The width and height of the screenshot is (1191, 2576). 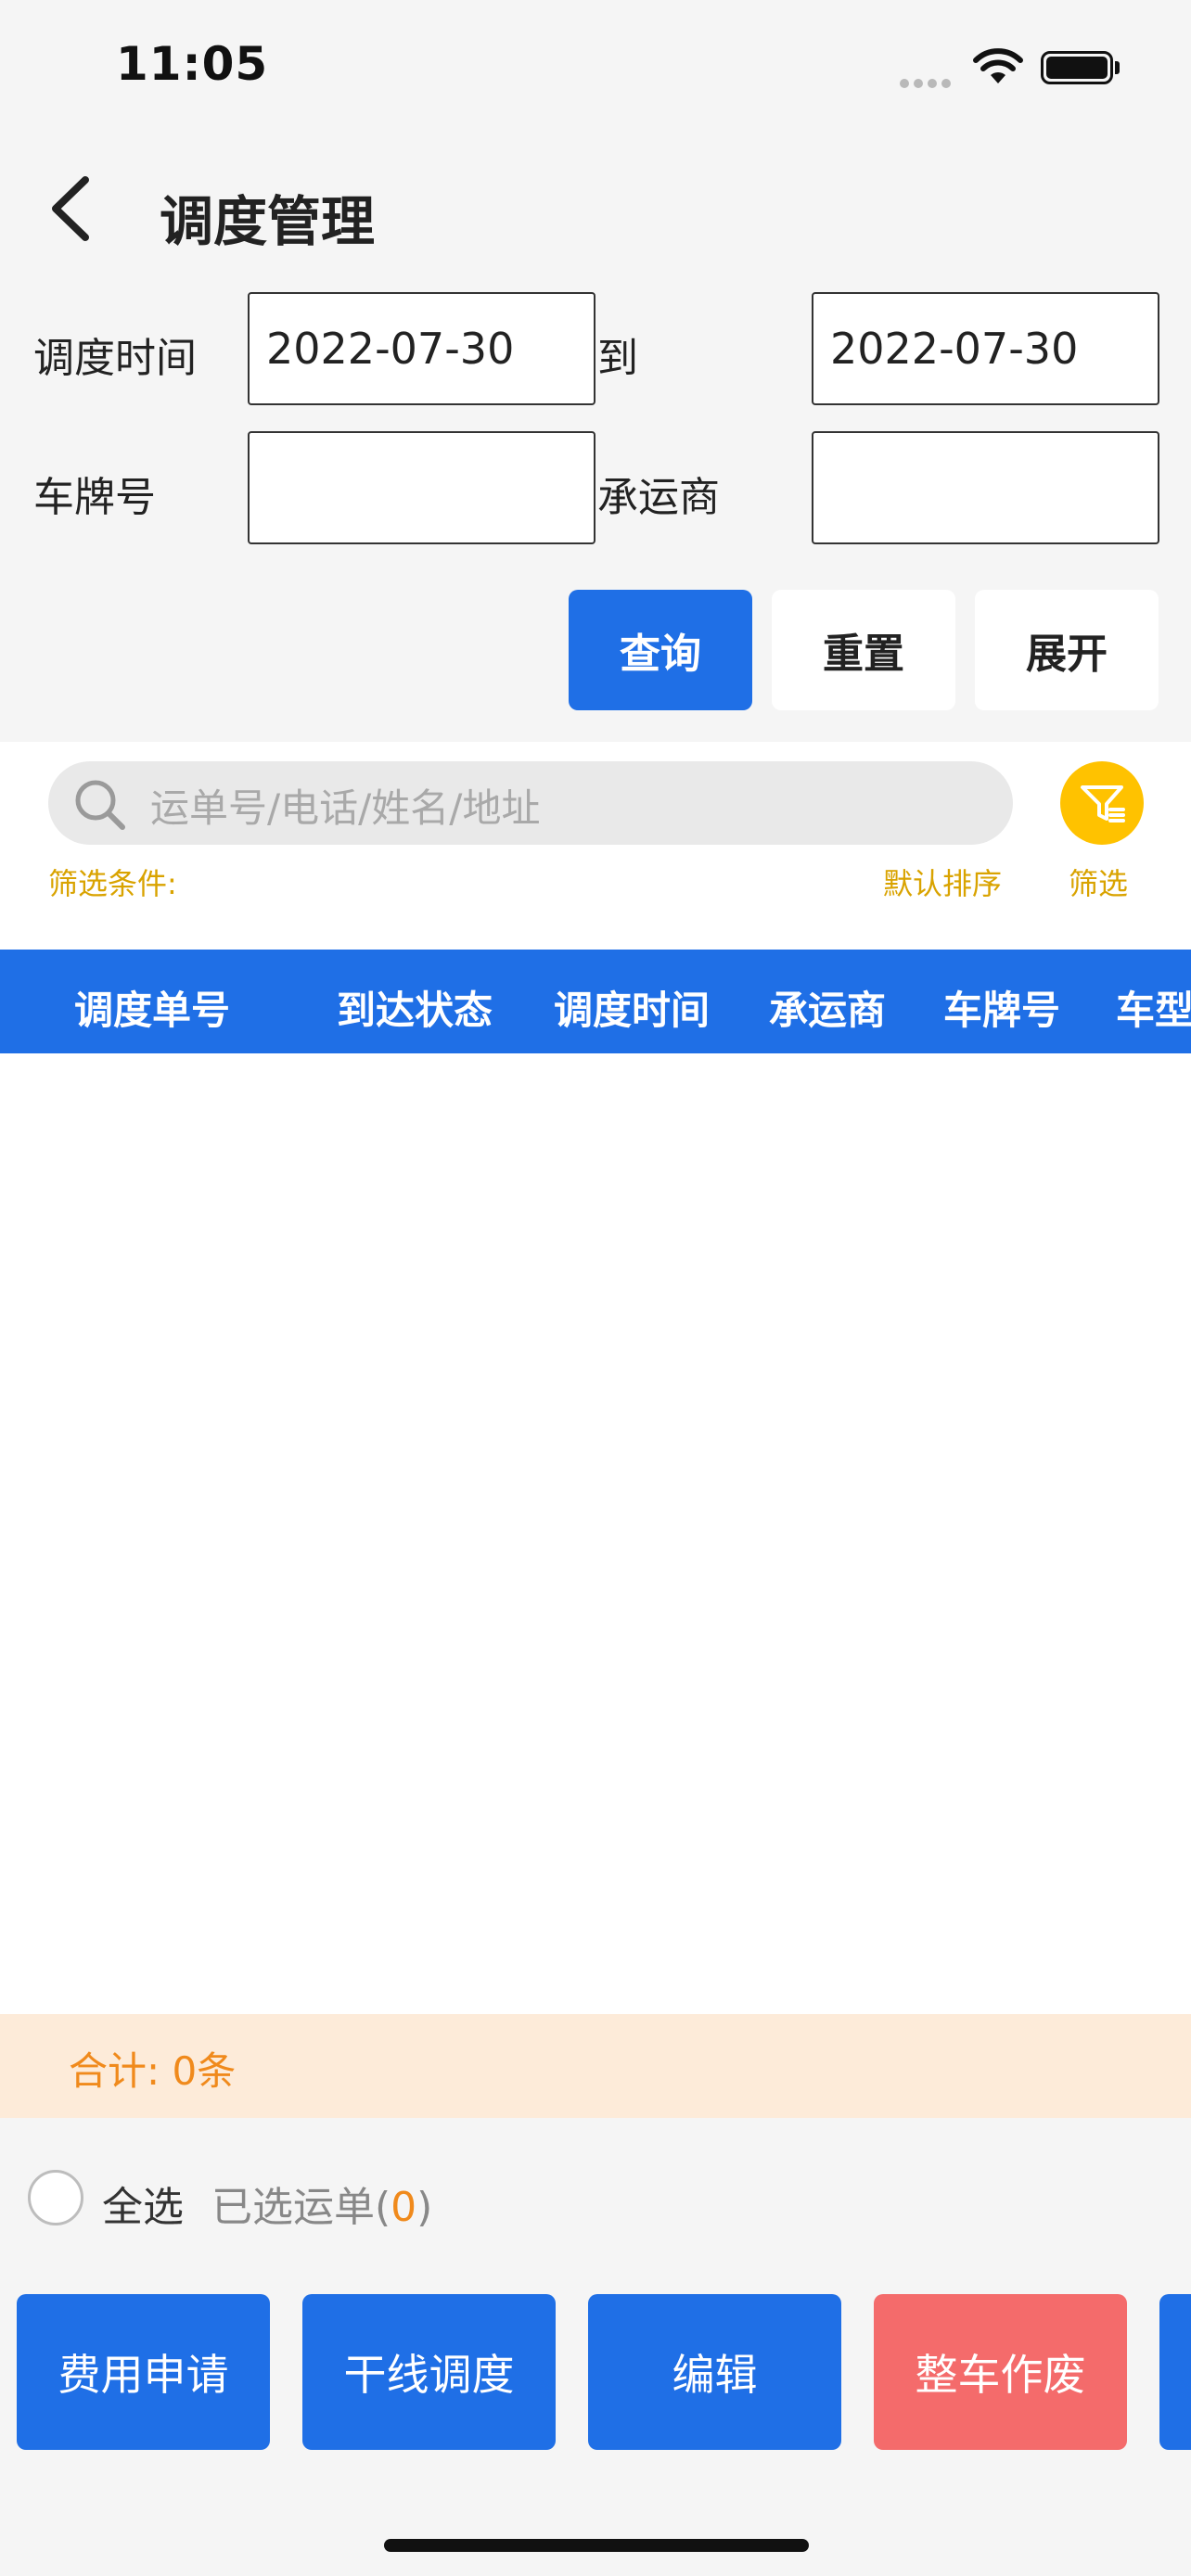 What do you see at coordinates (714, 2372) in the screenshot?
I see `edit-button: 编辑` at bounding box center [714, 2372].